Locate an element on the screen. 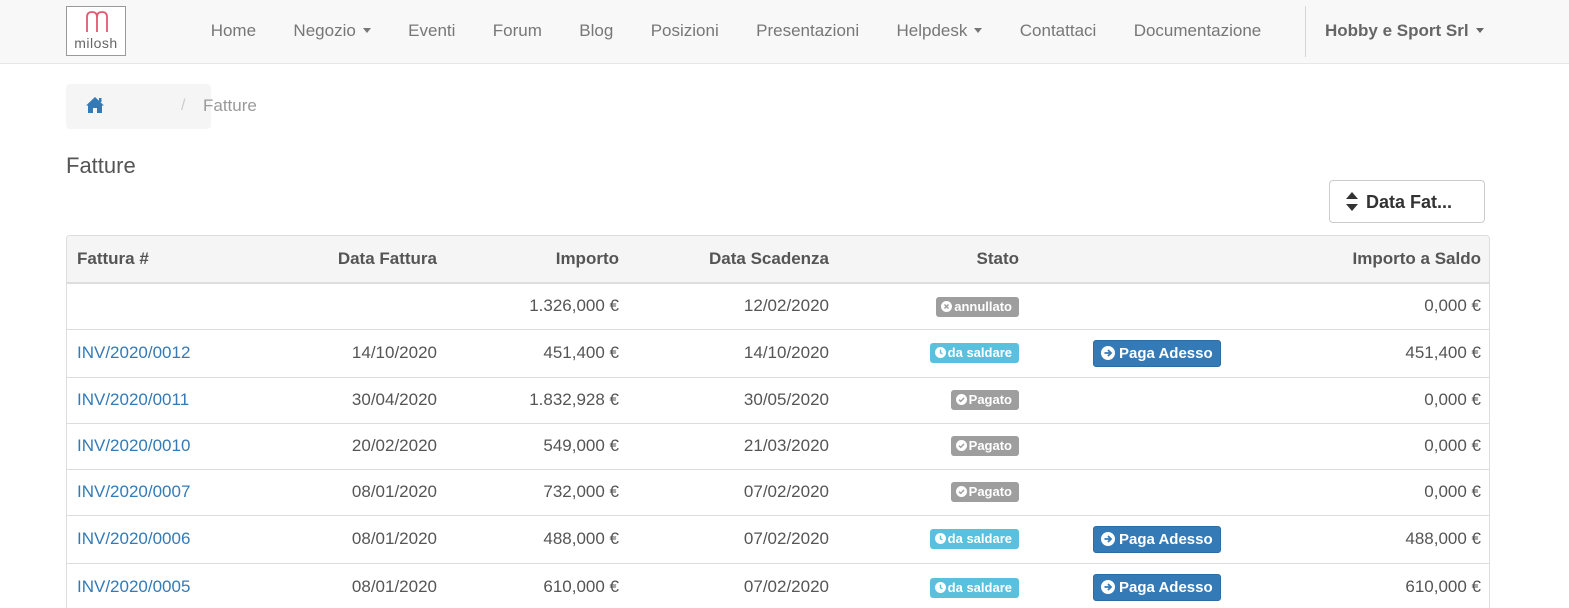 This screenshot has width=1569, height=608. col-header-action is located at coordinates (1151, 260).